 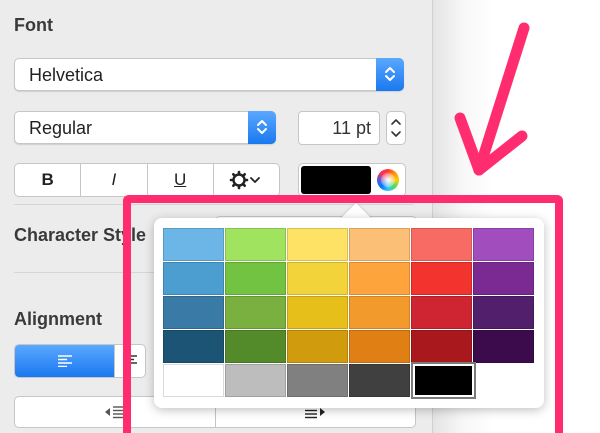 What do you see at coordinates (58, 319) in the screenshot?
I see `alignment-heading: Alignment` at bounding box center [58, 319].